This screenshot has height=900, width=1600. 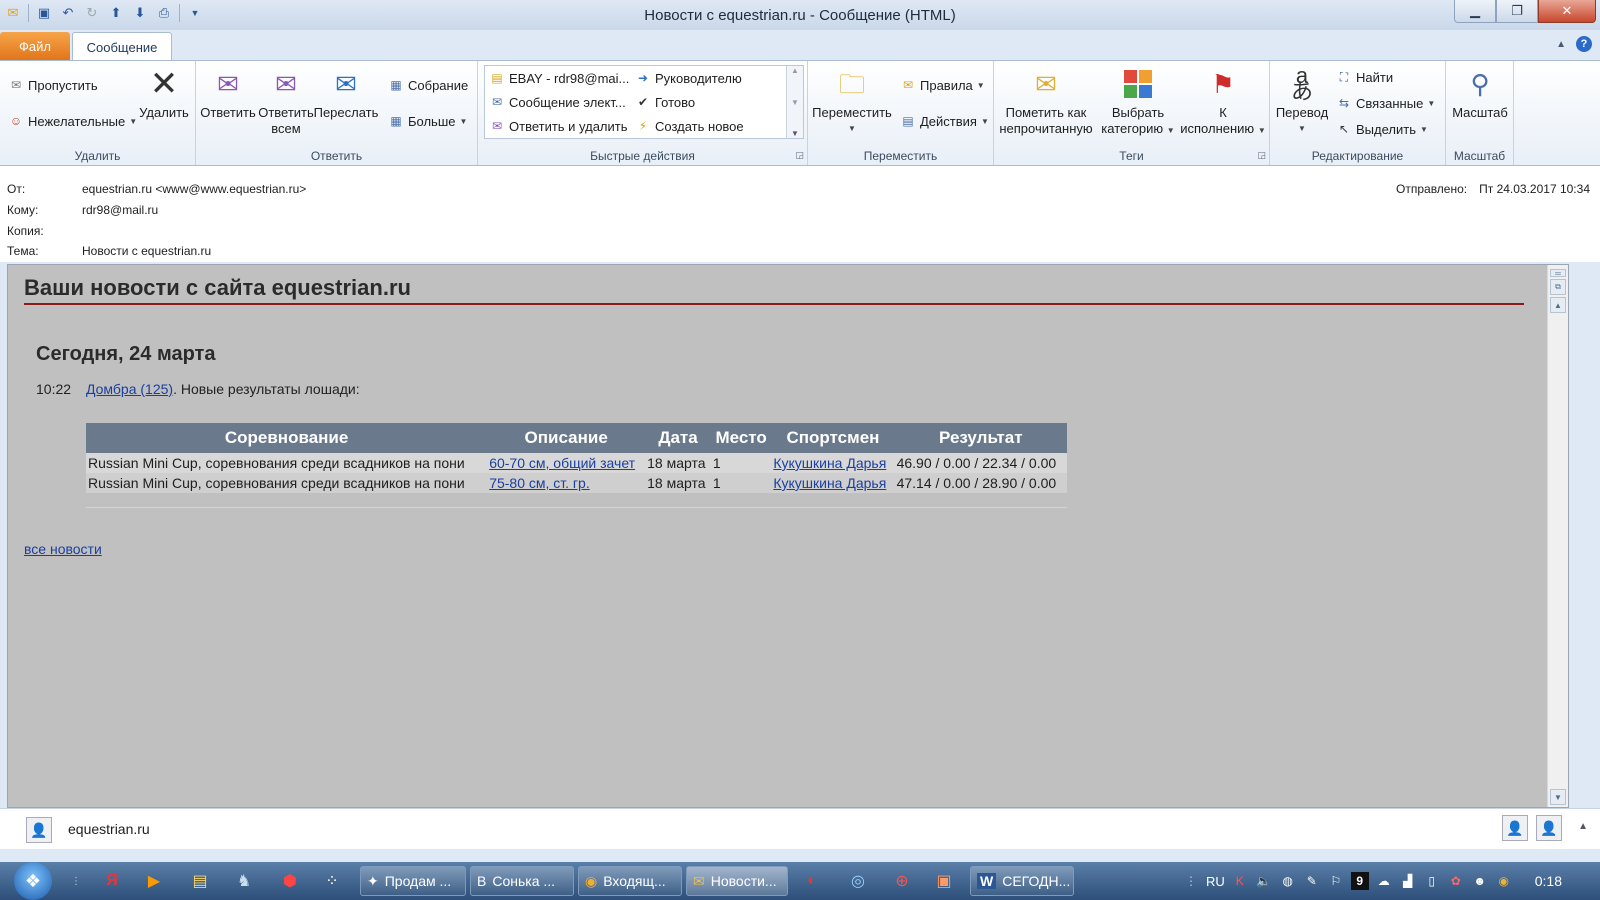 What do you see at coordinates (1558, 287) in the screenshot?
I see `pane-icon: ⧉` at bounding box center [1558, 287].